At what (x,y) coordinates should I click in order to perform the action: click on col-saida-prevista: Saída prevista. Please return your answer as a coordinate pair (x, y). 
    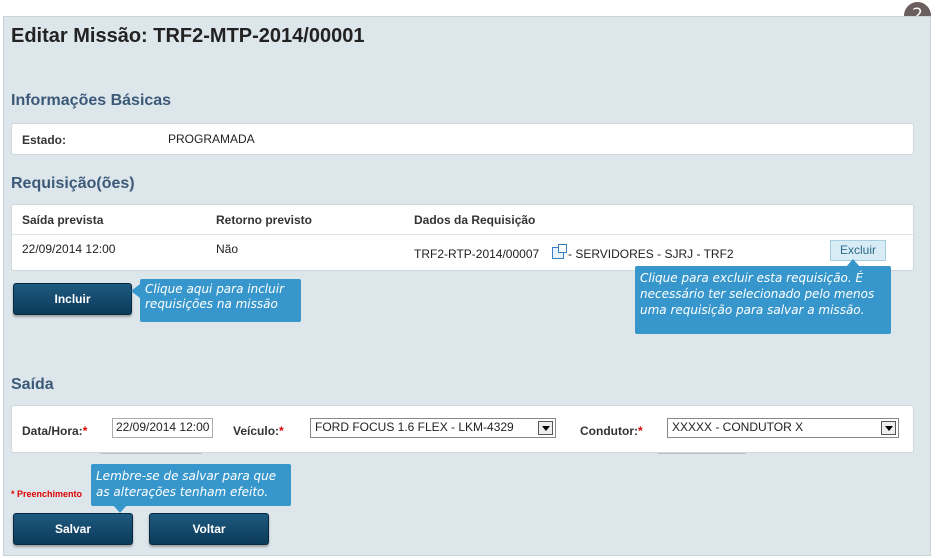
    Looking at the image, I should click on (63, 220).